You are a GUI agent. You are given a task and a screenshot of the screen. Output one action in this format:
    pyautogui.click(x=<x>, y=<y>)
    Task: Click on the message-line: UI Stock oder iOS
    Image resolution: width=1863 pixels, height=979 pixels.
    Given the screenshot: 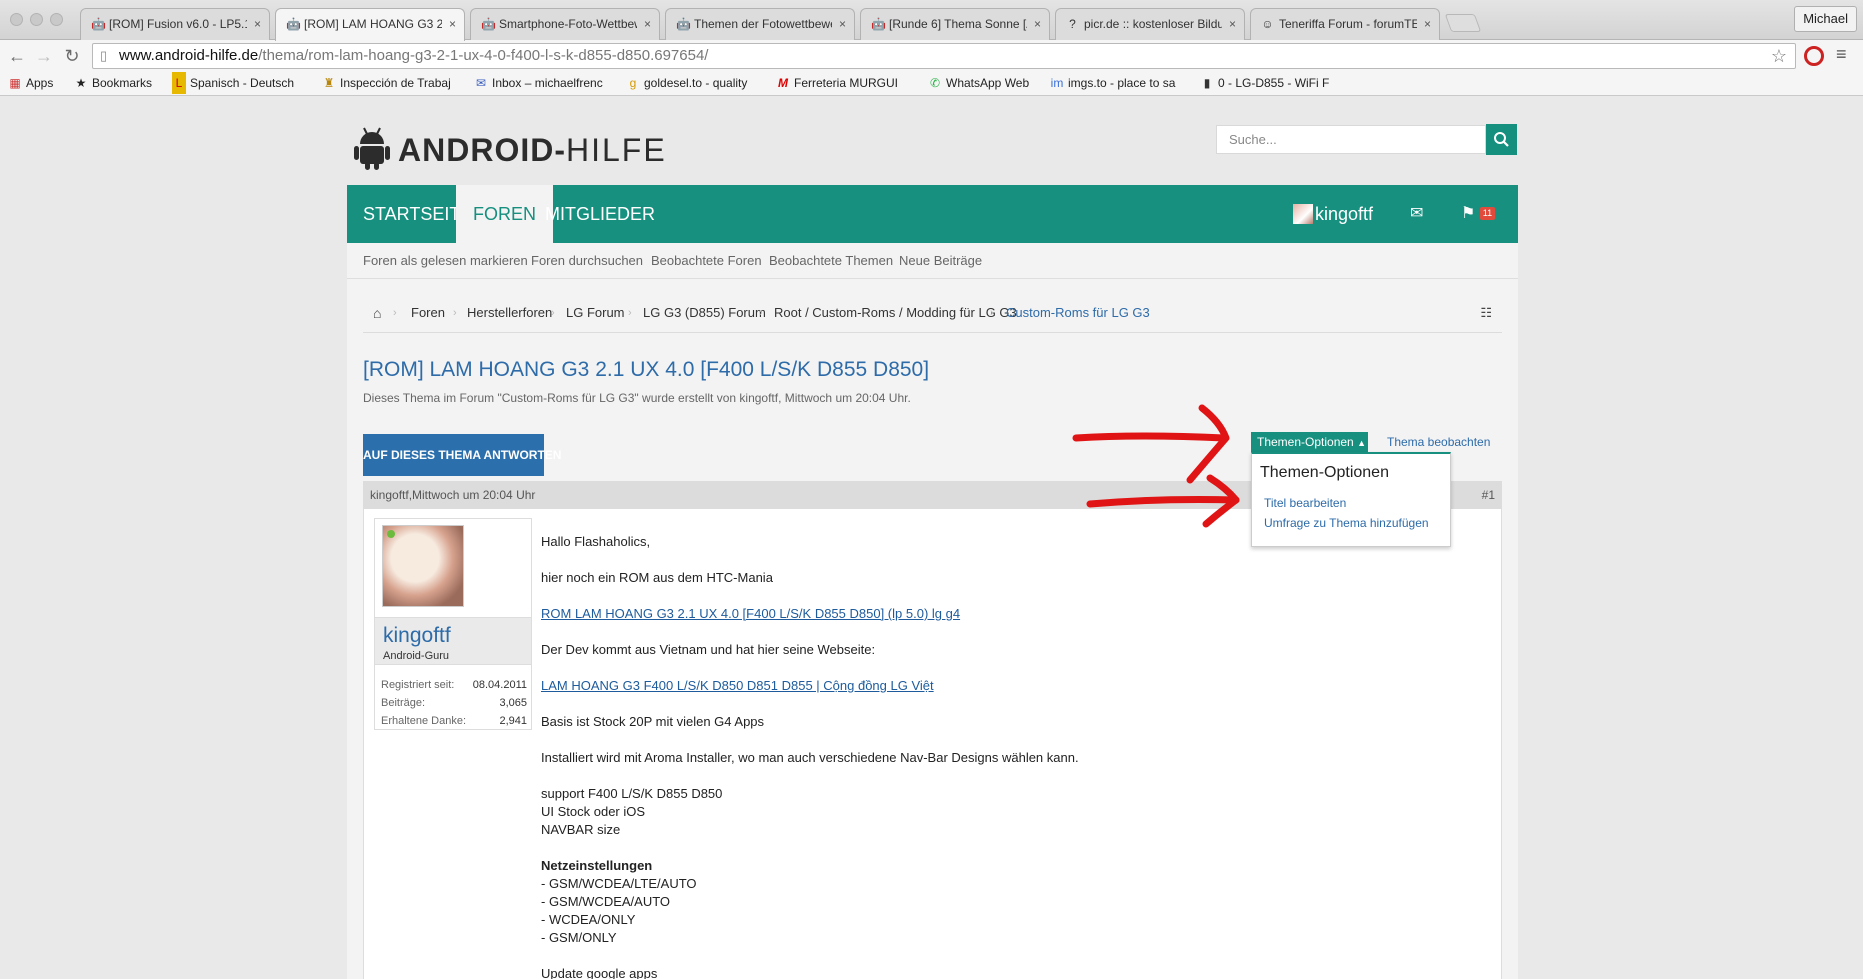 What is the action you would take?
    pyautogui.click(x=593, y=811)
    